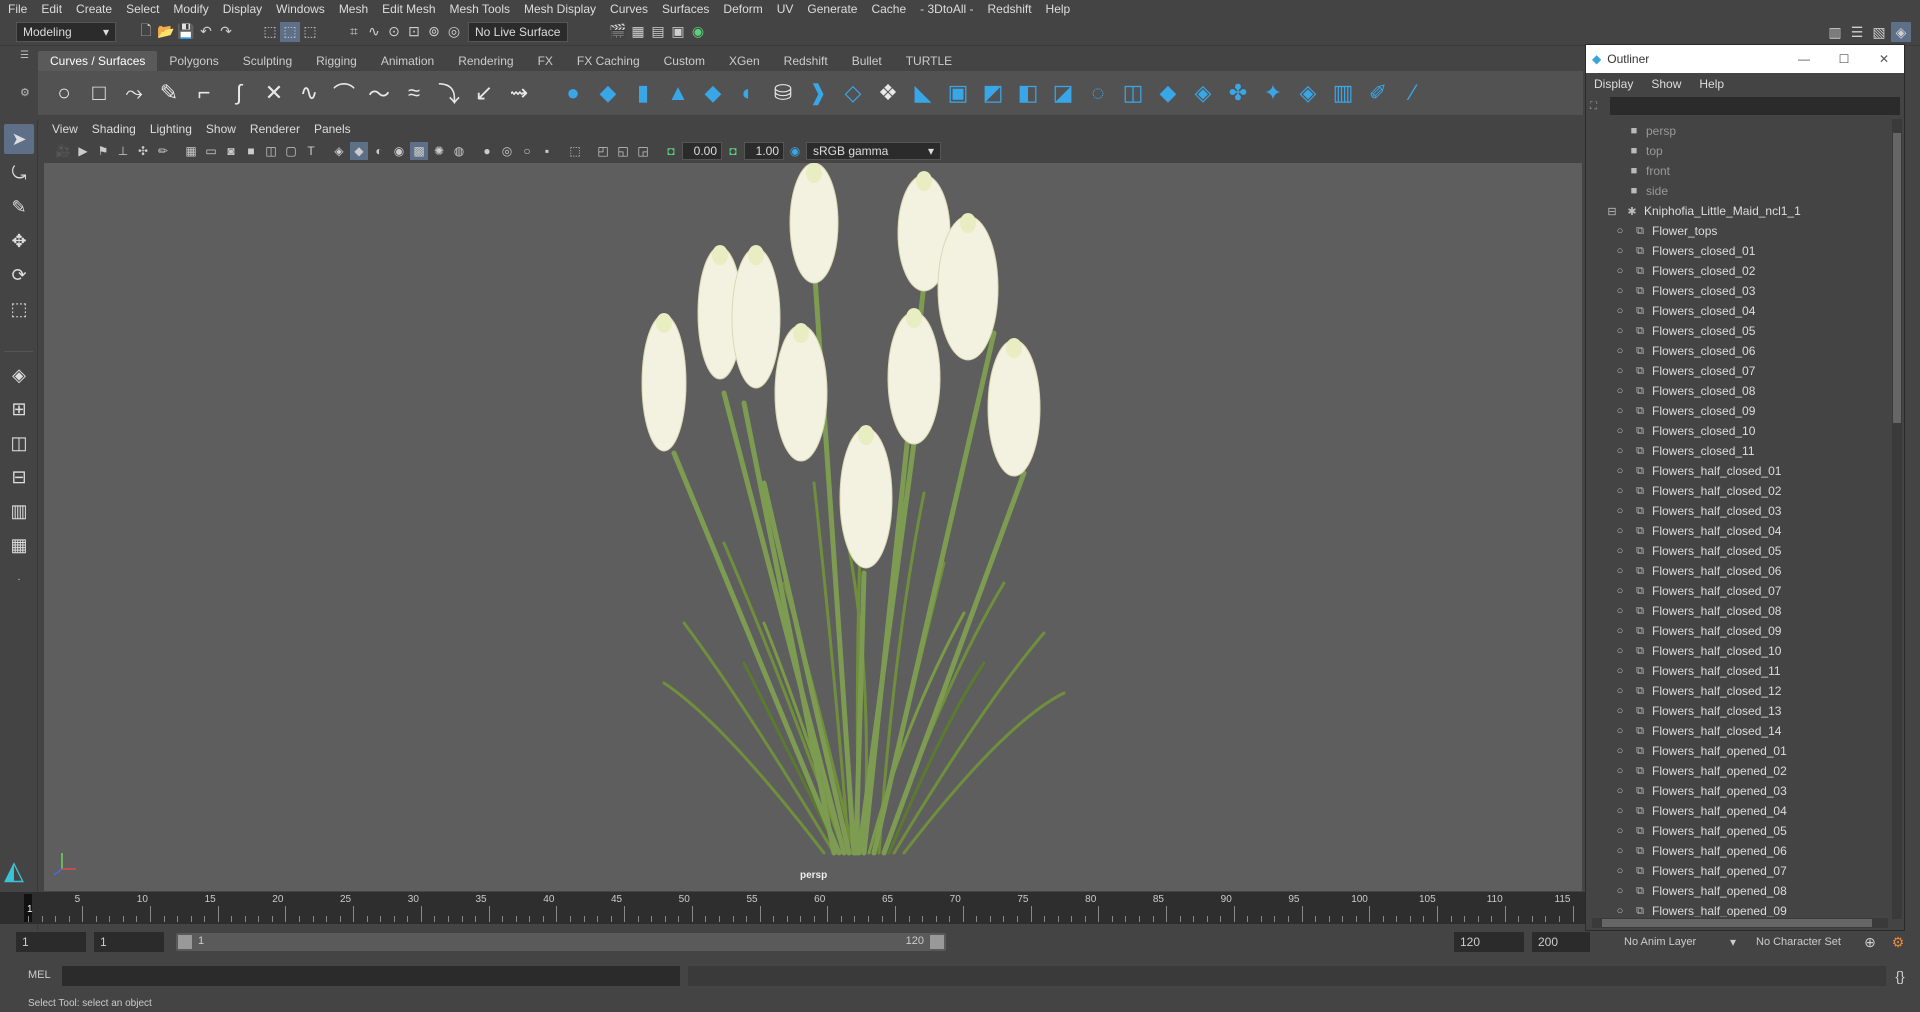  Describe the element at coordinates (1897, 519) in the screenshot. I see `outliner-scrollbar` at that location.